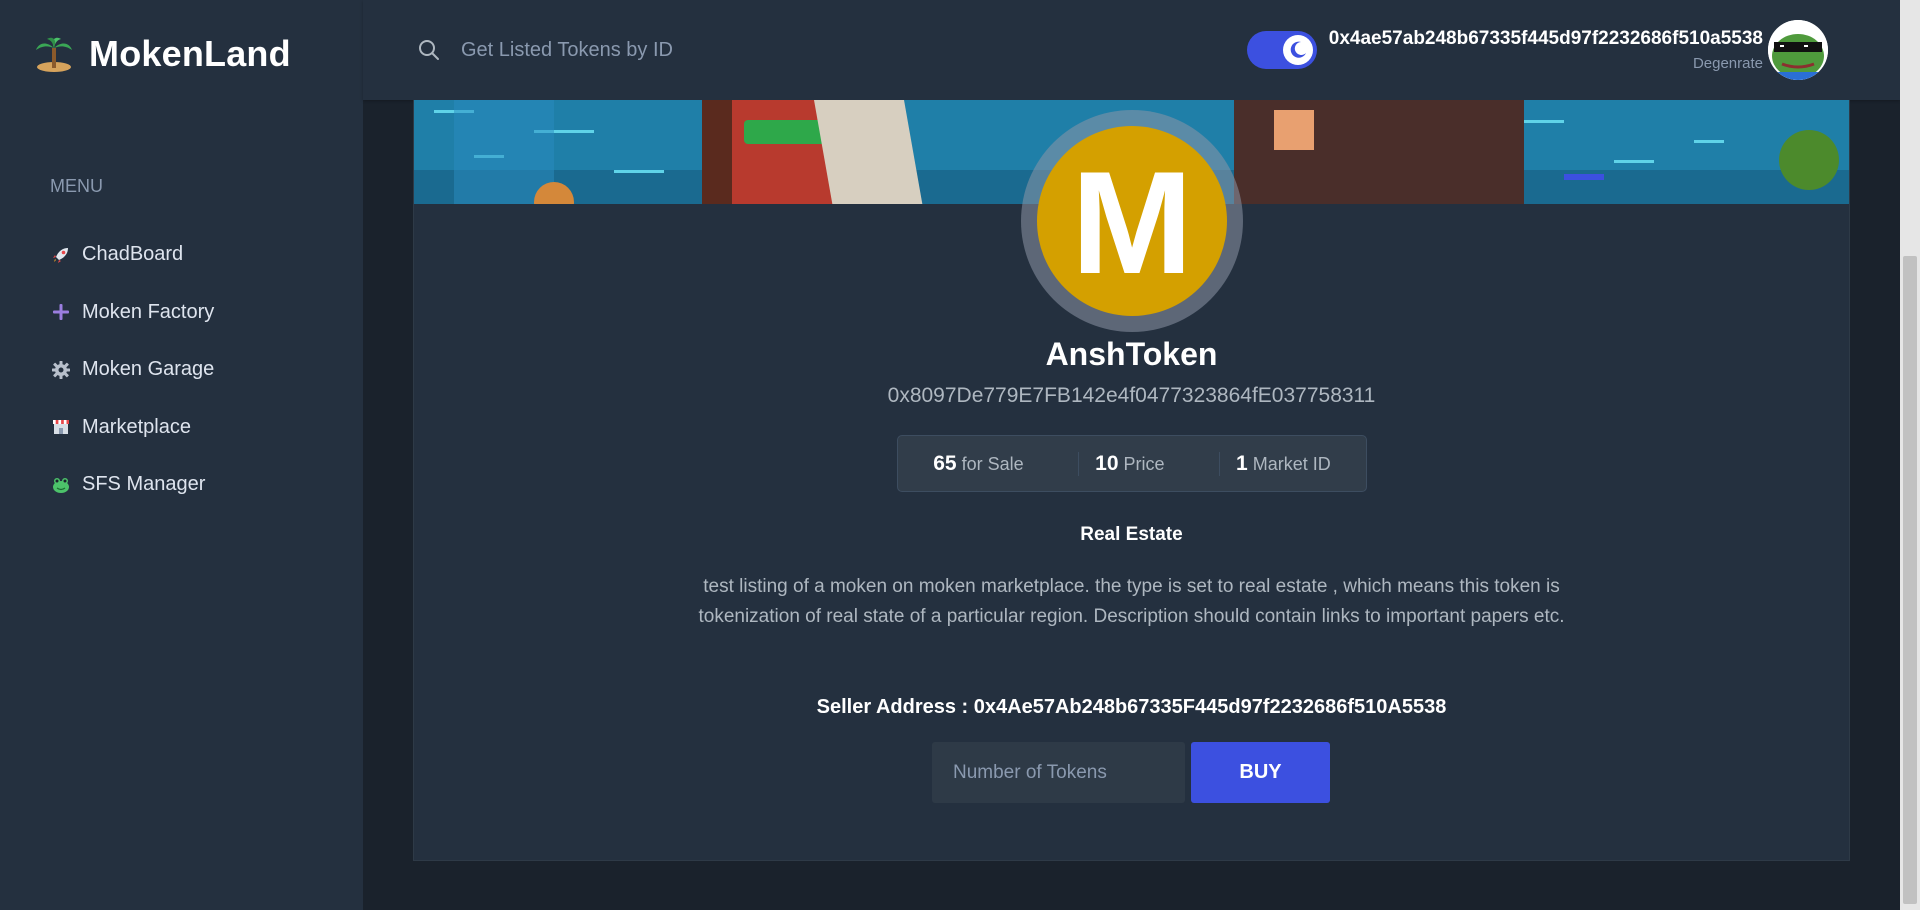 The width and height of the screenshot is (1920, 910). I want to click on moon-icon, so click(1298, 49).